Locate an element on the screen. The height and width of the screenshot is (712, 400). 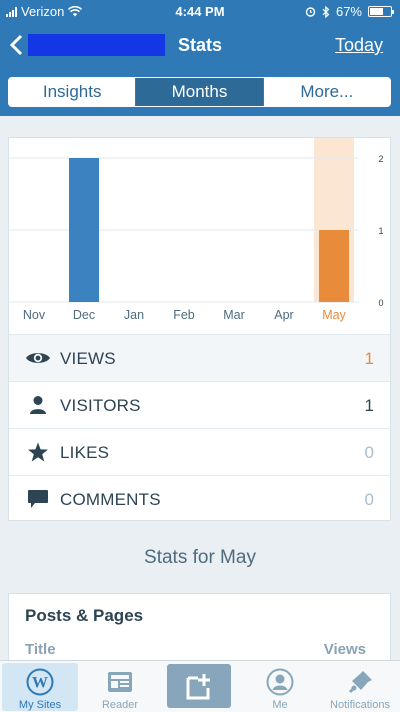
tab-me: Me is located at coordinates (280, 687).